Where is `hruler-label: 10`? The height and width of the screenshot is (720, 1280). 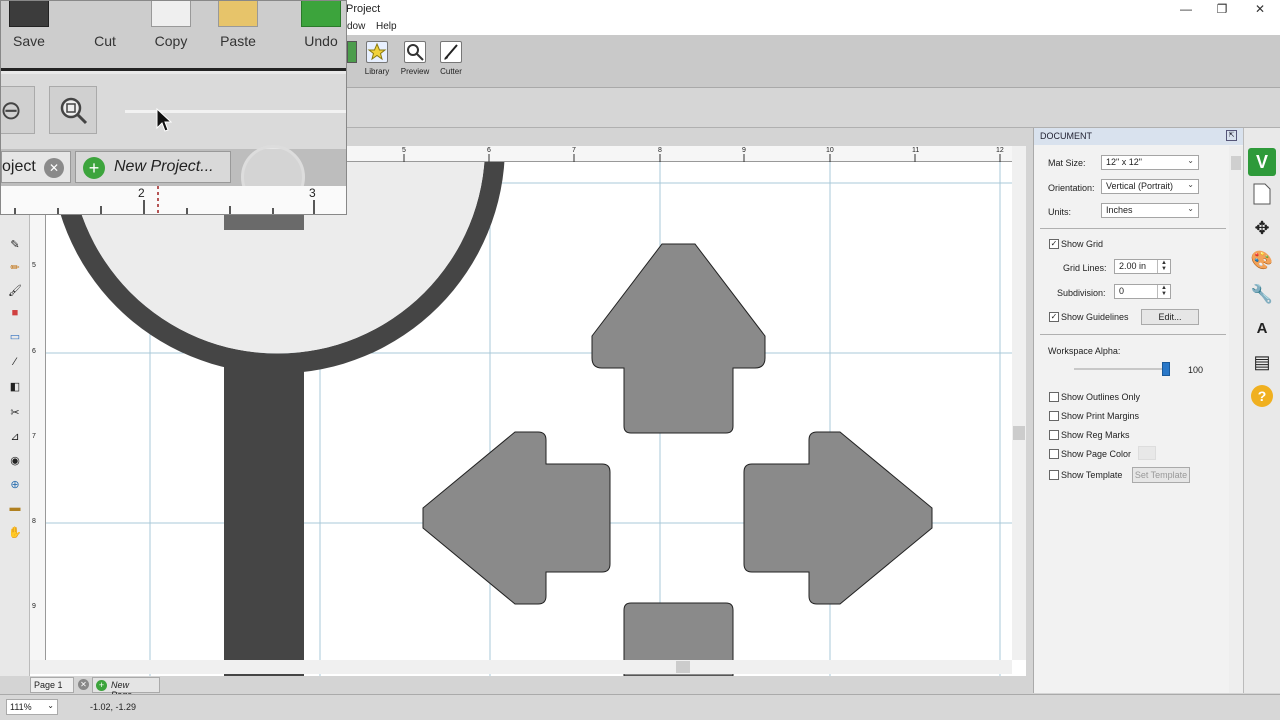
hruler-label: 10 is located at coordinates (830, 150).